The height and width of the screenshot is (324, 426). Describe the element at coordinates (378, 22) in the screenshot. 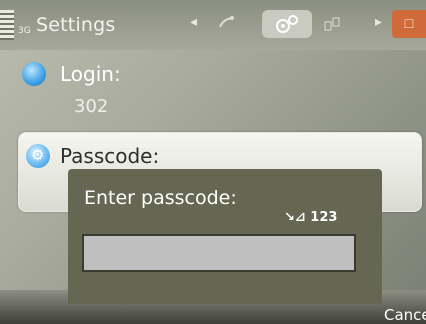

I see `tab-right-arrow-icon: ▸` at that location.